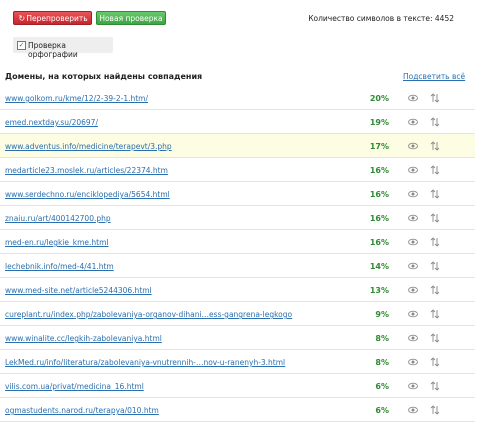 The width and height of the screenshot is (500, 429). I want to click on spellcheck-toggle: ✓ Проверка орфографии, so click(63, 48).